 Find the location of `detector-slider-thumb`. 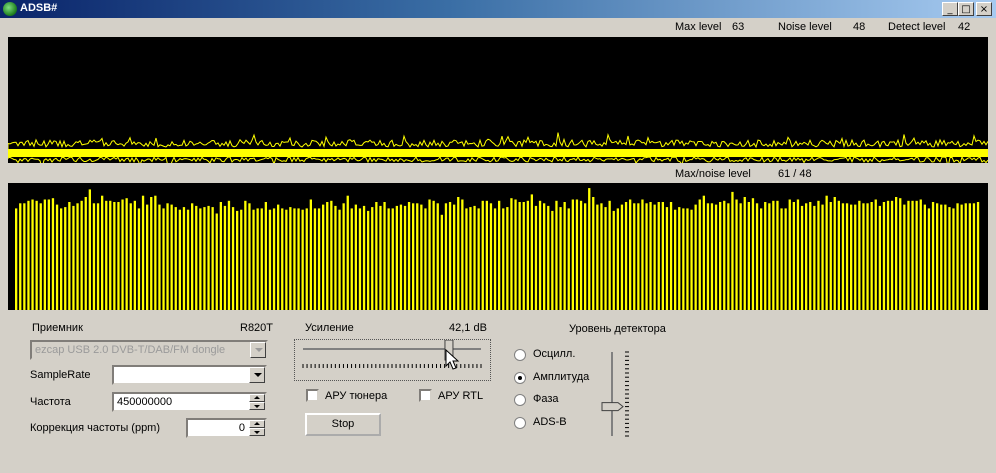

detector-slider-thumb is located at coordinates (612, 407).